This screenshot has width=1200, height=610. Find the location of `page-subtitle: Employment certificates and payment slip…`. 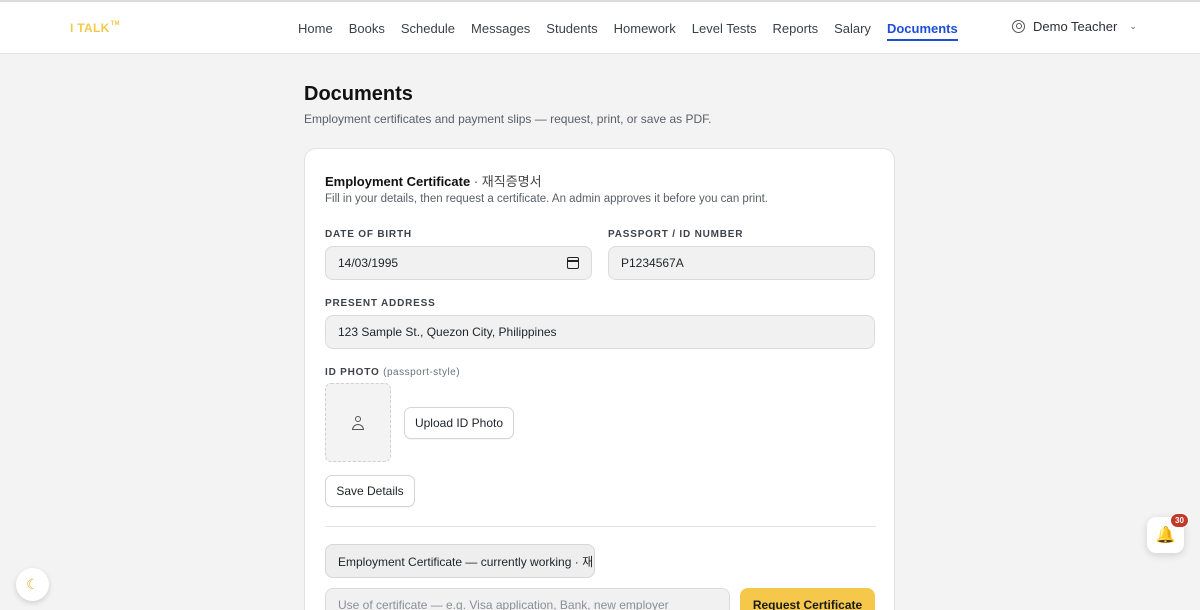

page-subtitle: Employment certificates and payment slip… is located at coordinates (508, 119).